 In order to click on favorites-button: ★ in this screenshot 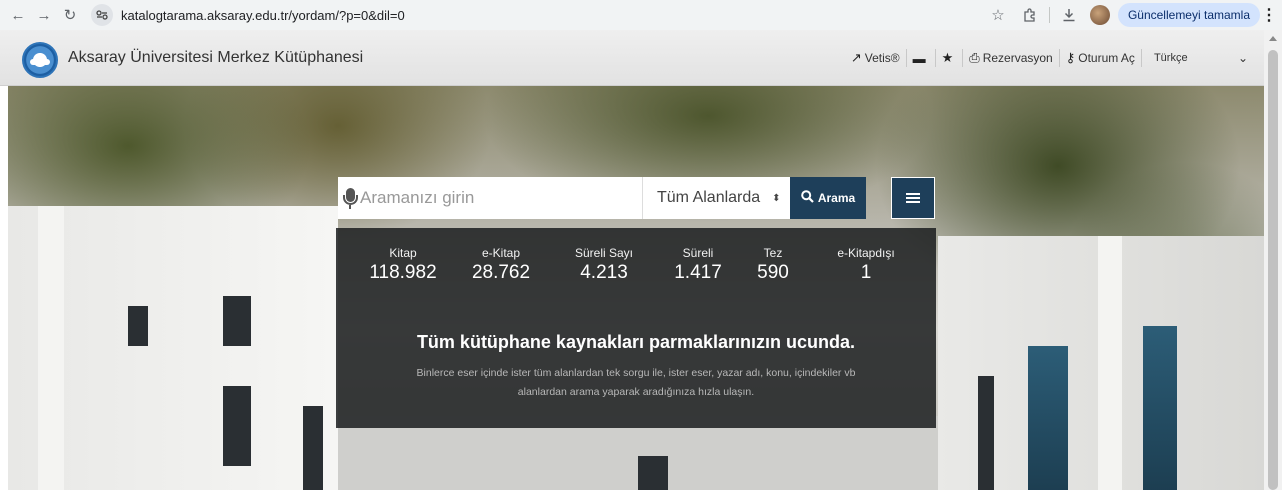, I will do `click(948, 58)`.